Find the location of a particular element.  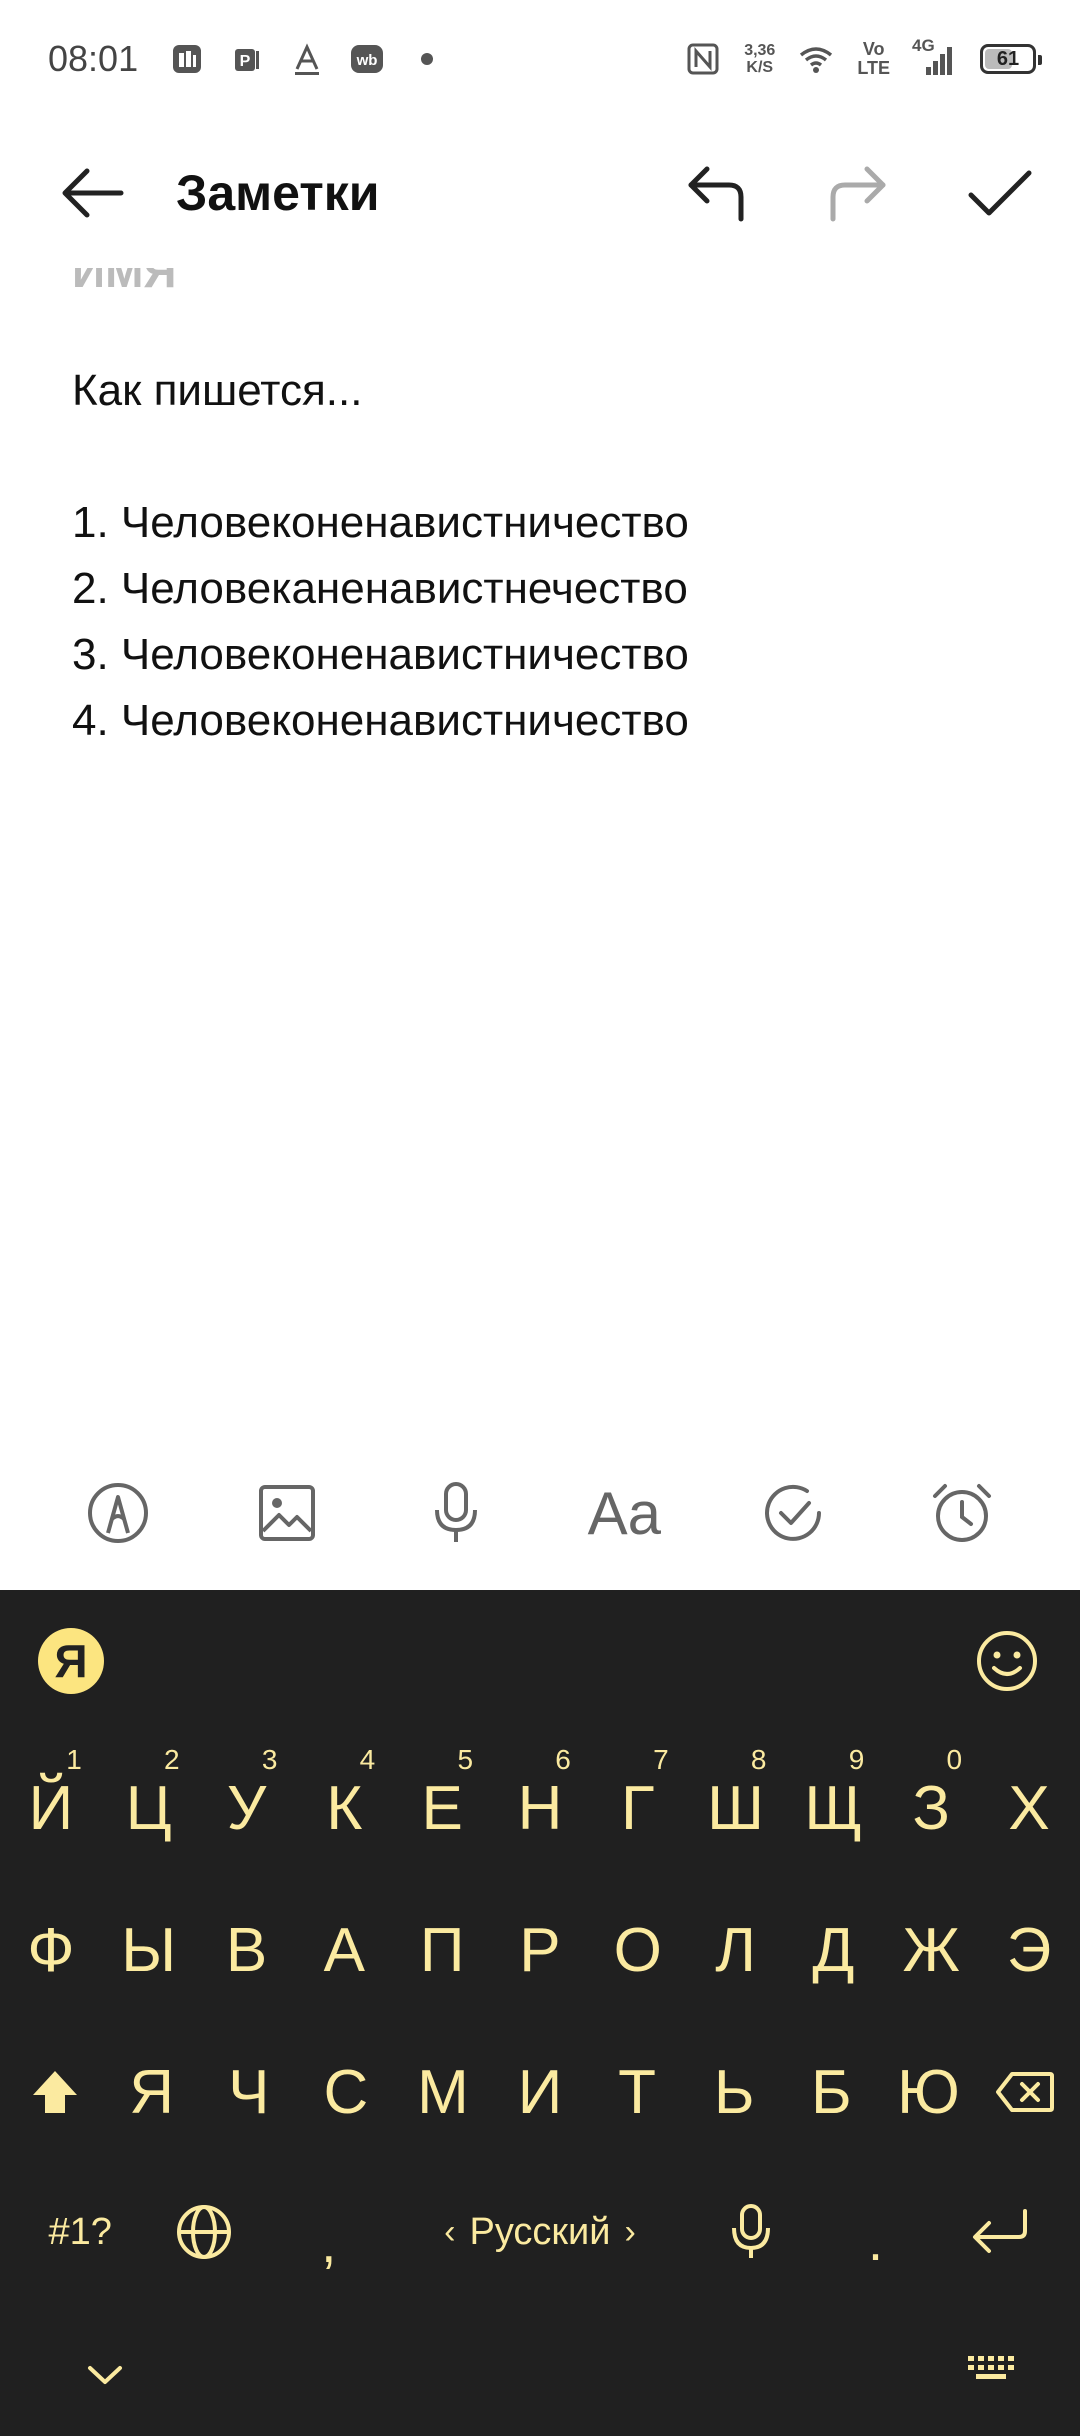

key: Х is located at coordinates (1029, 1808).